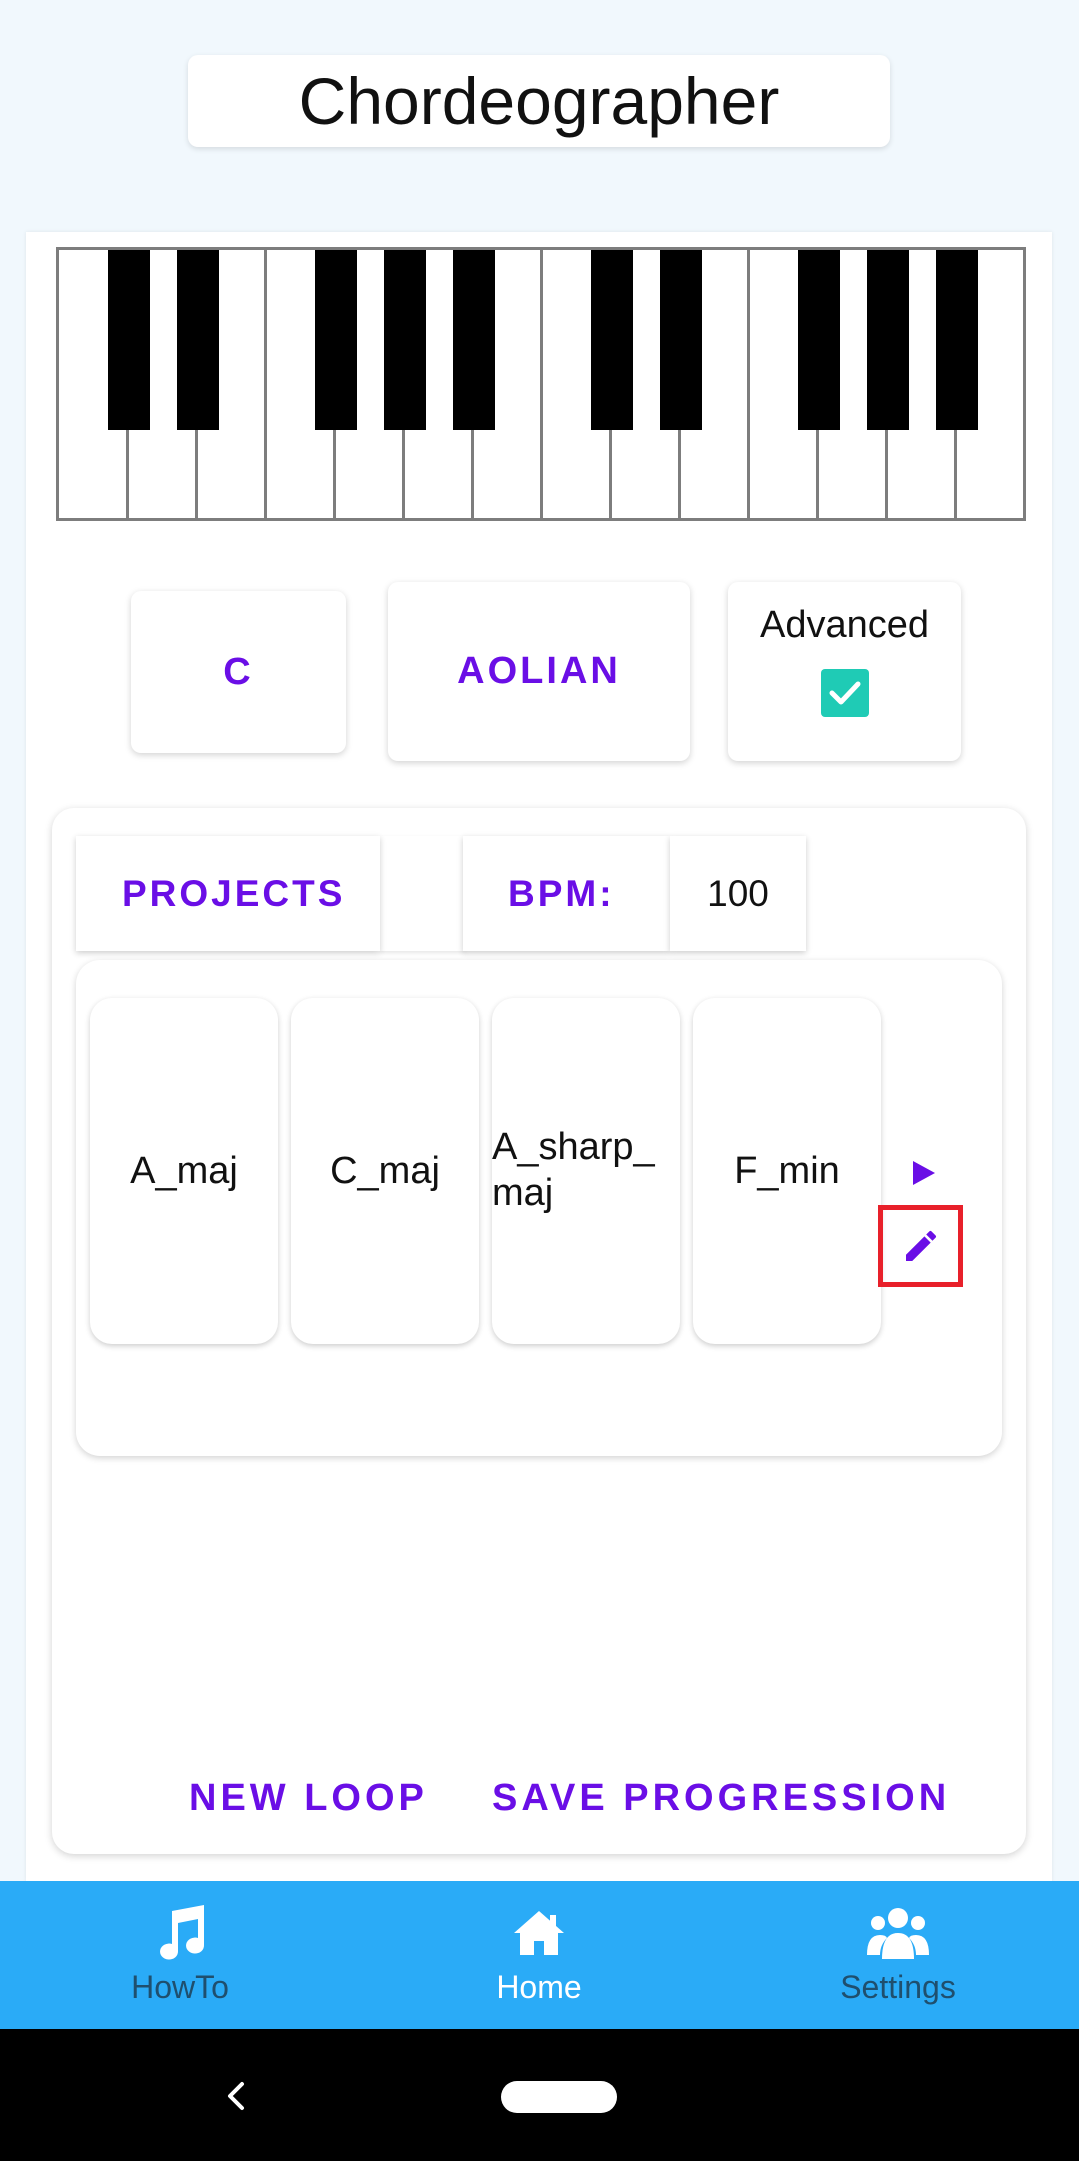  I want to click on back-icon, so click(237, 2096).